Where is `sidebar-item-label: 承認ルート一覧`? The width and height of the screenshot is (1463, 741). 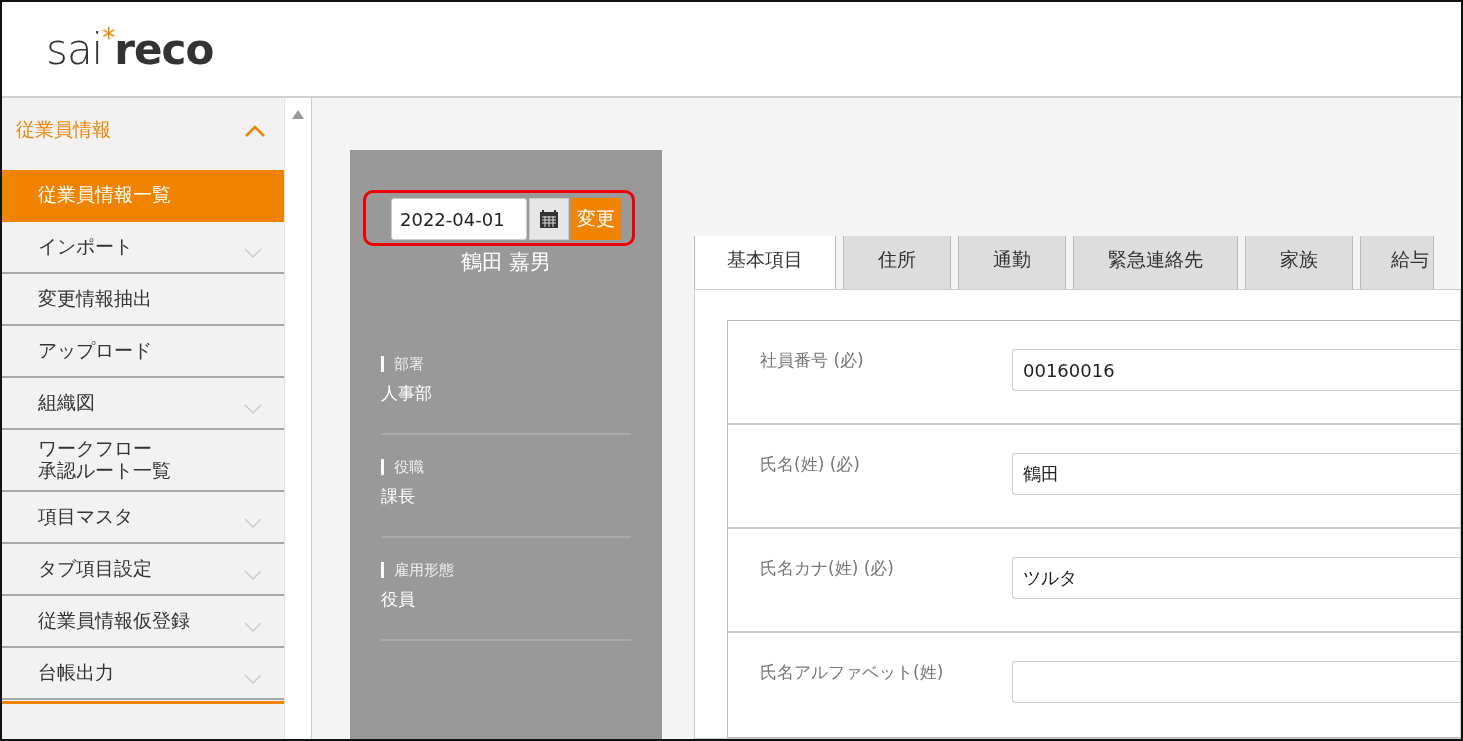
sidebar-item-label: 承認ルート一覧 is located at coordinates (104, 470).